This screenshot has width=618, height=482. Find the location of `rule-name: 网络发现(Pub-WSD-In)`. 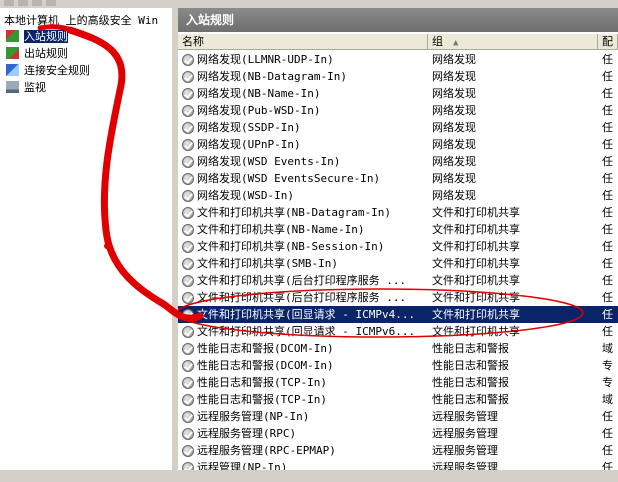

rule-name: 网络发现(Pub-WSD-In) is located at coordinates (259, 110).